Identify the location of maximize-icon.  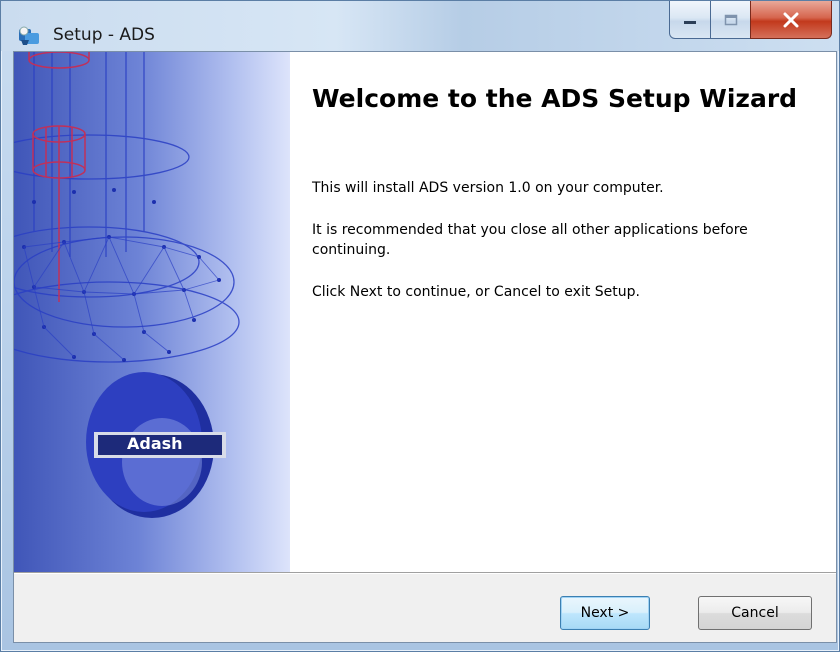
(730, 19).